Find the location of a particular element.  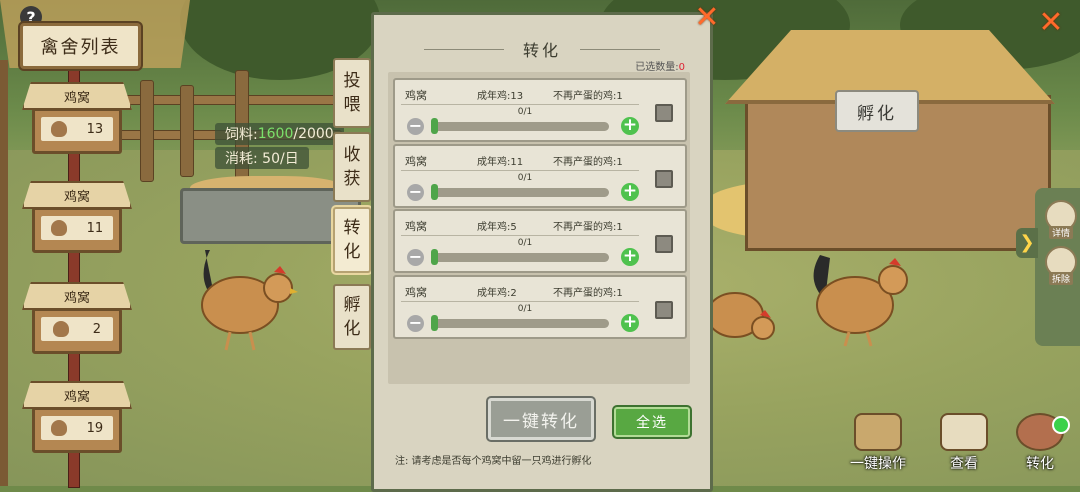

feed-stat: 饲料: 1600/2000 is located at coordinates (279, 134).